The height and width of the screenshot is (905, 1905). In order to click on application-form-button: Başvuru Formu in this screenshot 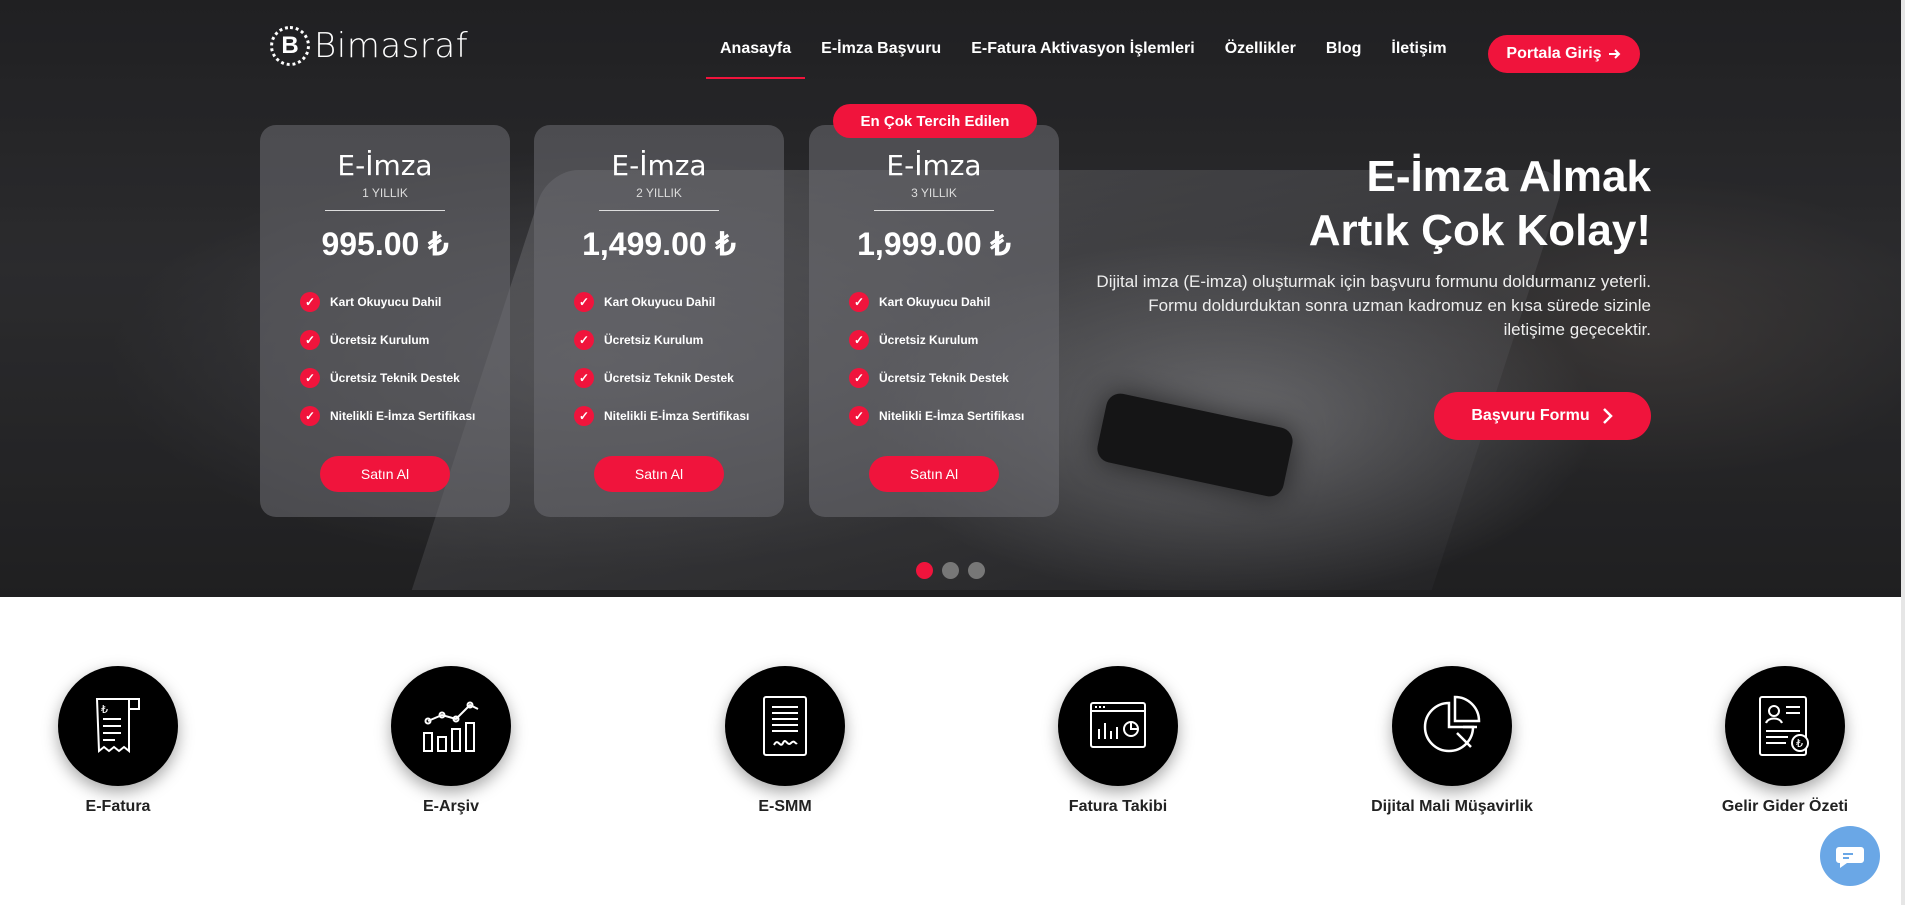, I will do `click(1542, 416)`.